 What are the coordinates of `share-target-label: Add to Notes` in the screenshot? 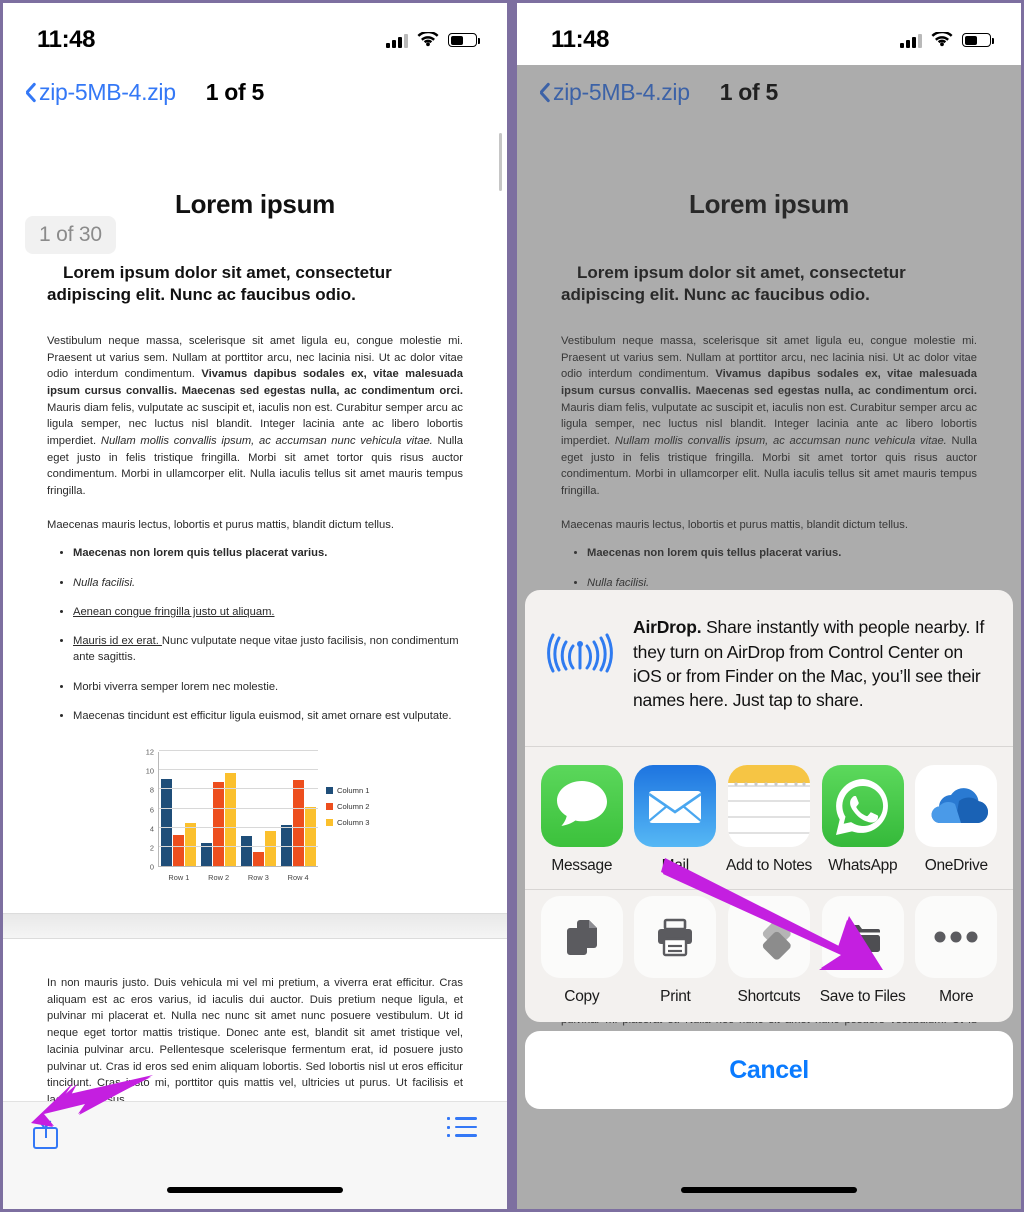 It's located at (769, 865).